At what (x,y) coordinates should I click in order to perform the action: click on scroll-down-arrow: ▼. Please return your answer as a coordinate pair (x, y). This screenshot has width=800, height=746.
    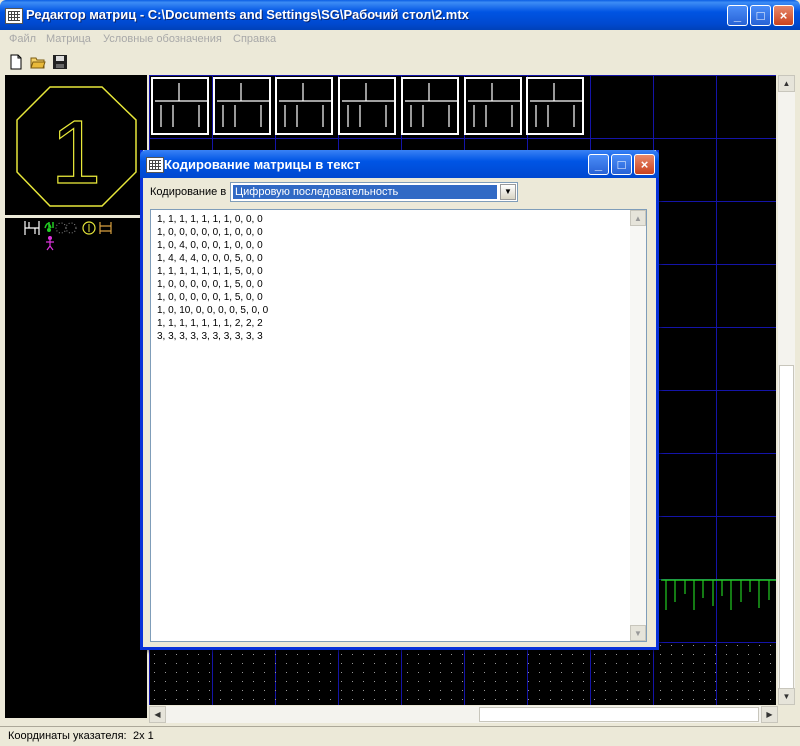
    Looking at the image, I should click on (786, 696).